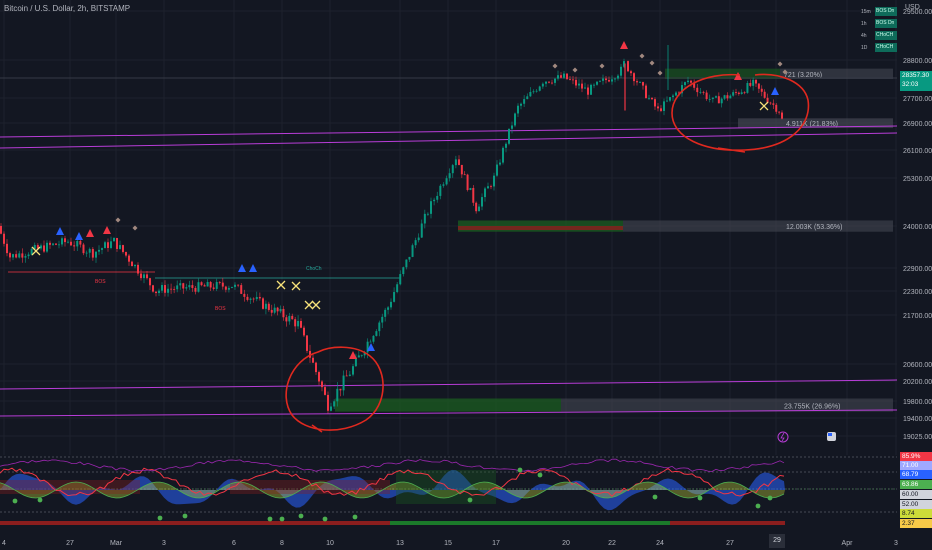  What do you see at coordinates (314, 269) in the screenshot?
I see `structure-label: ChoCh` at bounding box center [314, 269].